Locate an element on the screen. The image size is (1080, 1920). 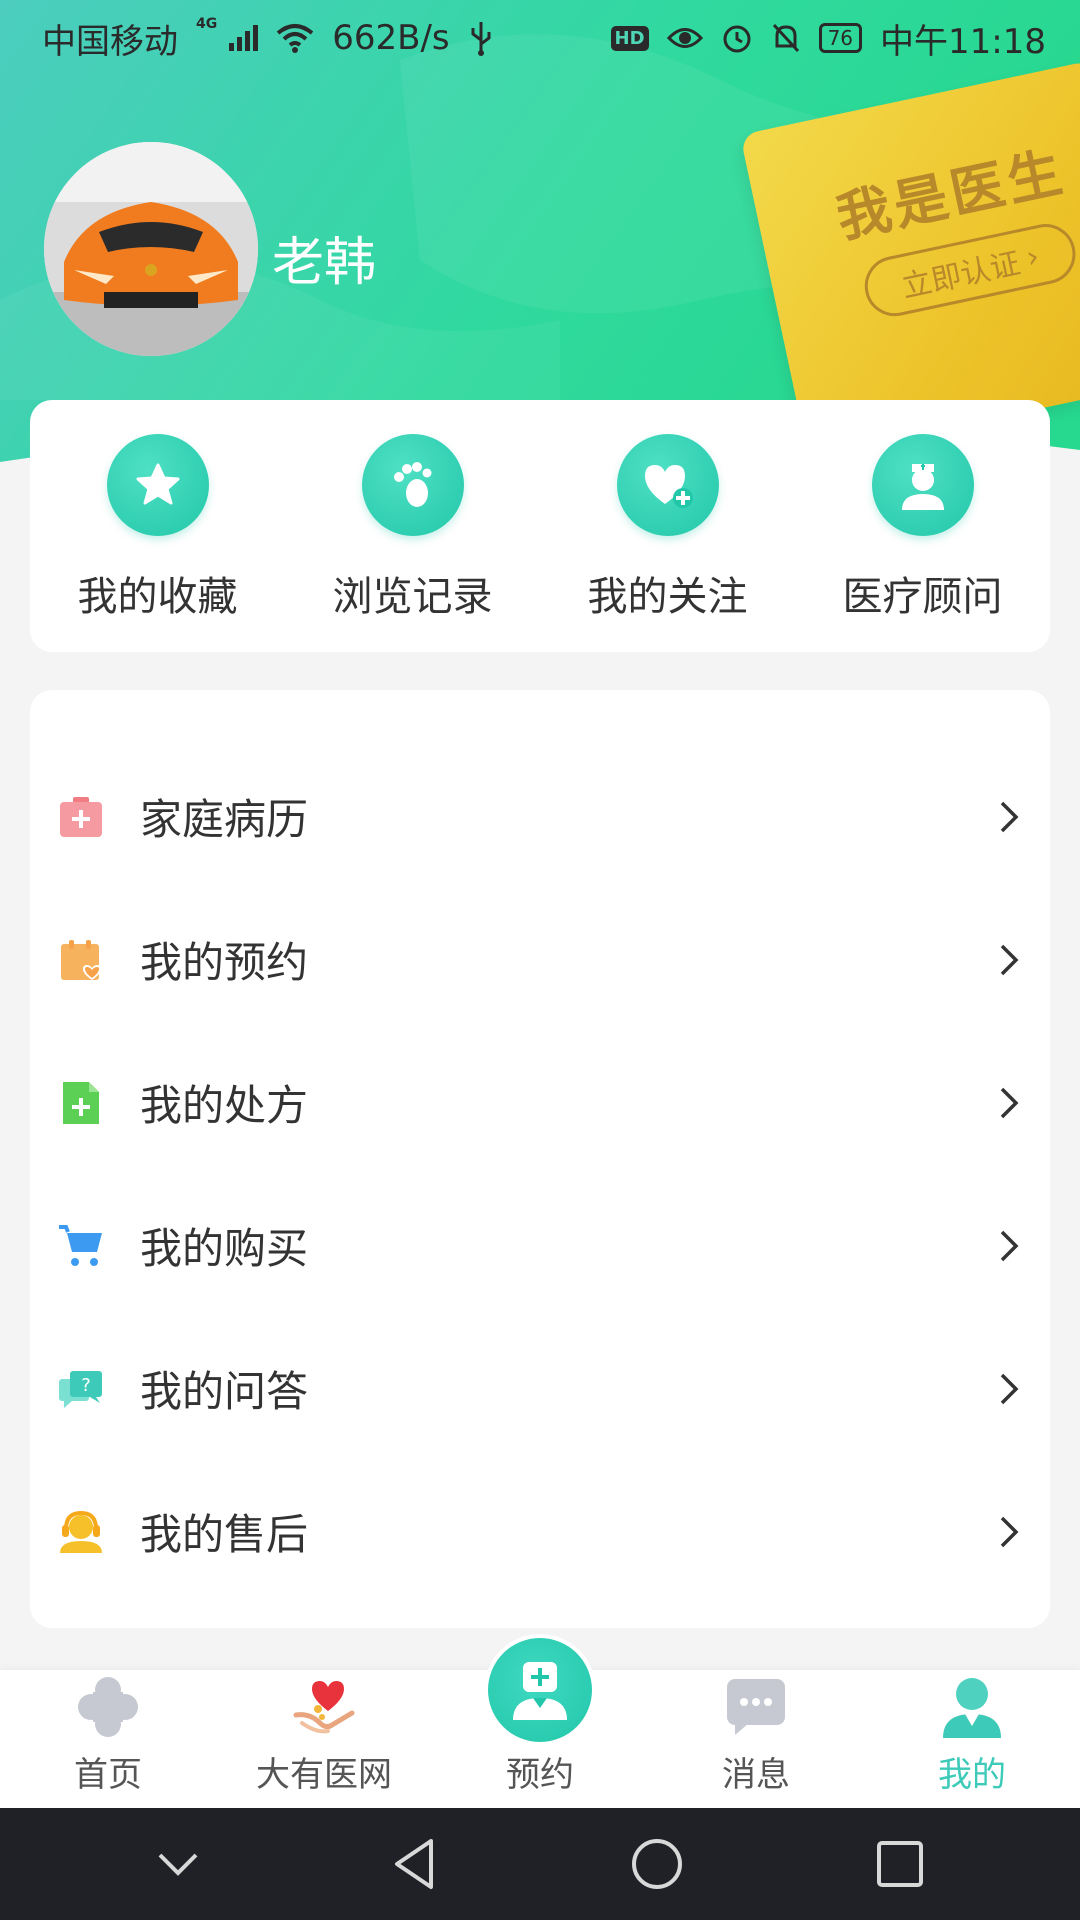
tab-label: 大有医网 is located at coordinates (324, 1775).